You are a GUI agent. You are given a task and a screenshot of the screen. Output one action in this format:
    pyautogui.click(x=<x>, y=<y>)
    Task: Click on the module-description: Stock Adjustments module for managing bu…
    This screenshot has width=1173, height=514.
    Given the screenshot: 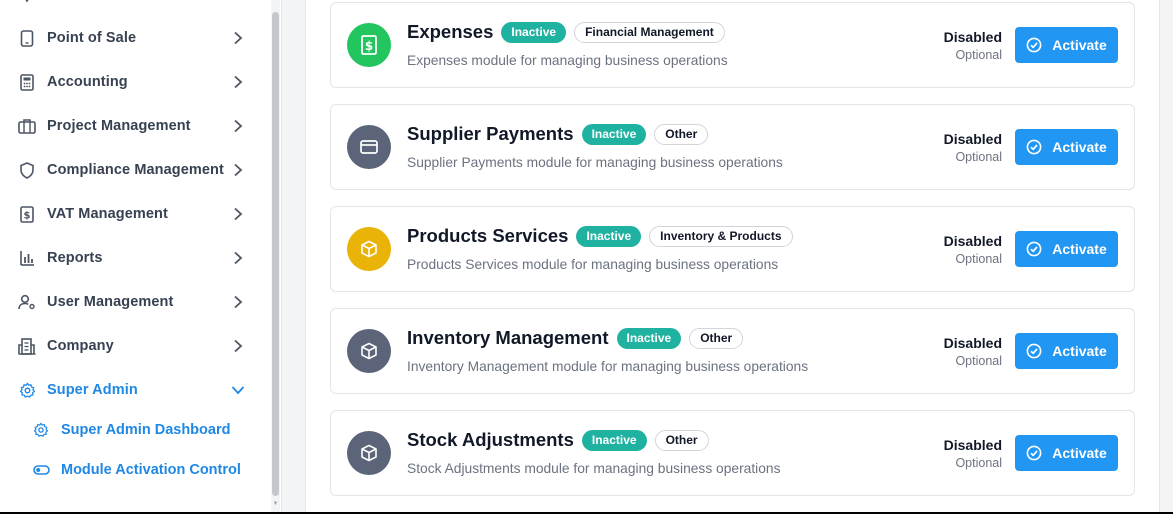 What is the action you would take?
    pyautogui.click(x=594, y=468)
    